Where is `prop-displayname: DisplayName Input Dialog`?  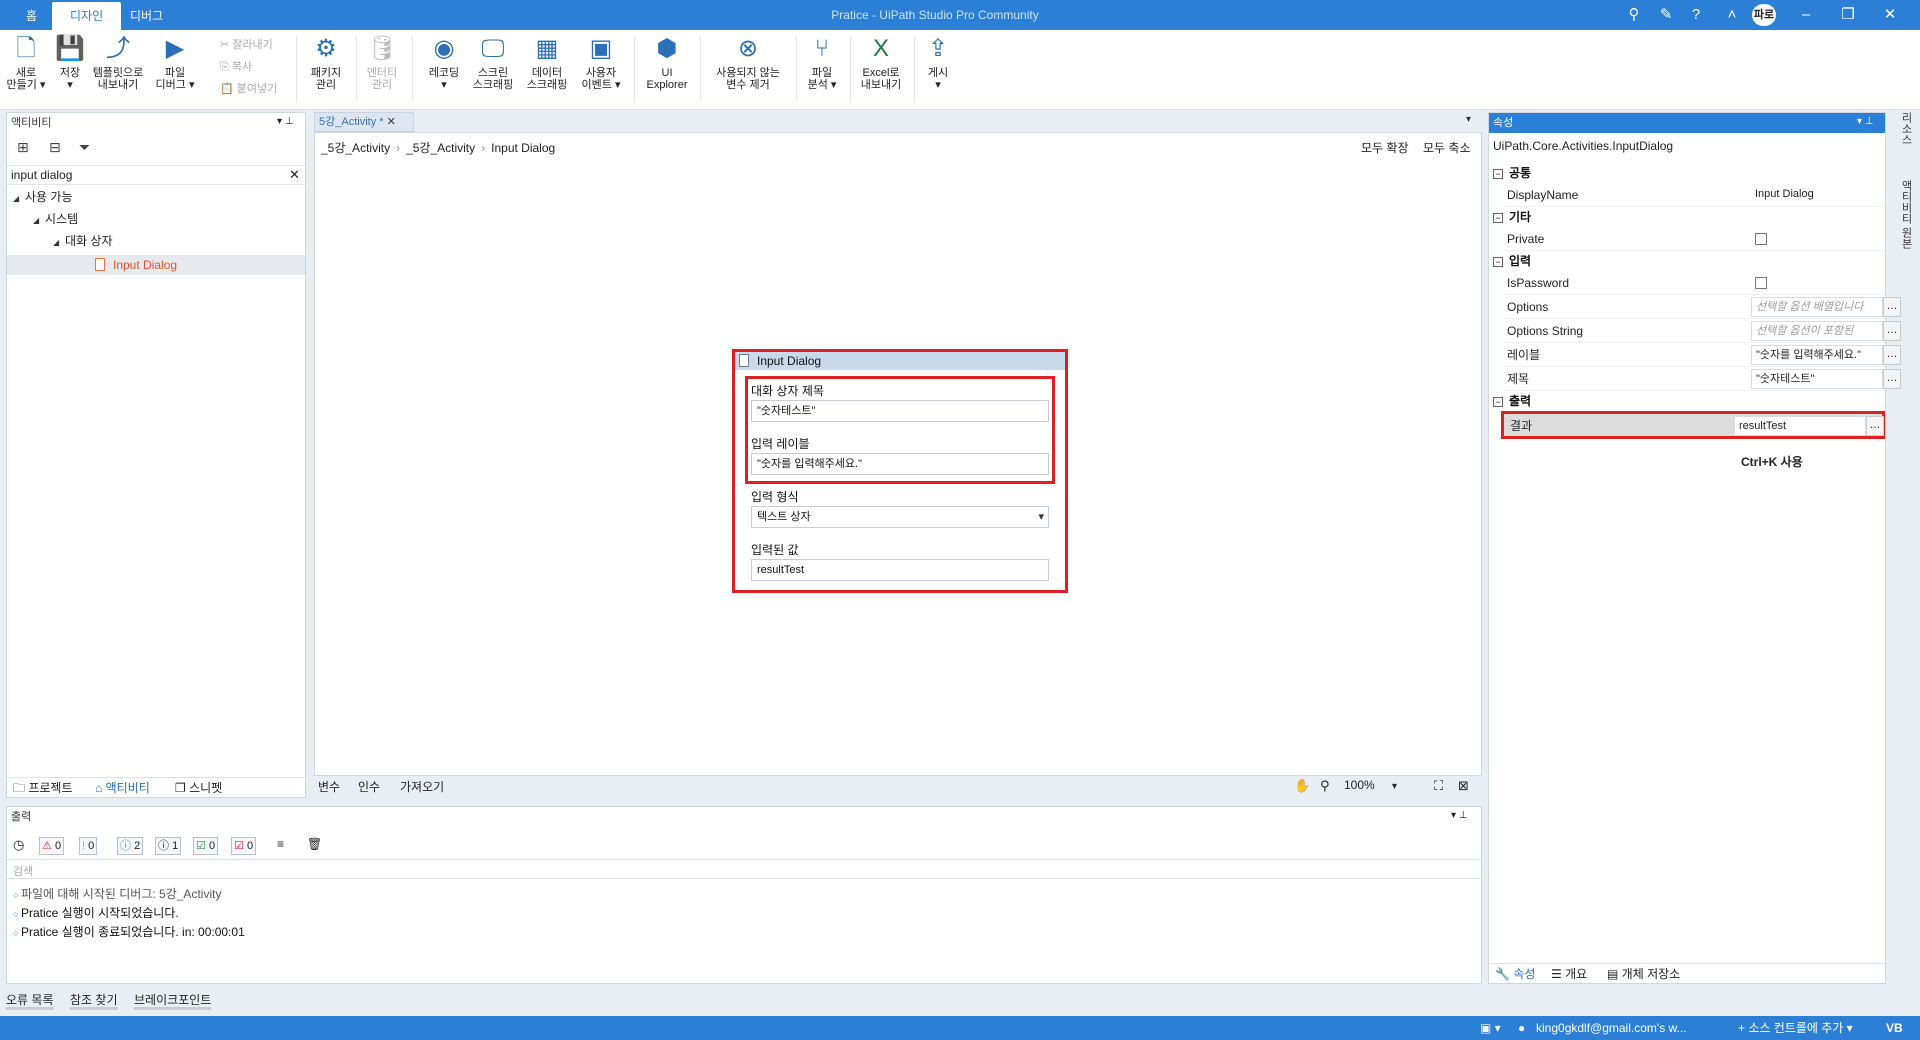 prop-displayname: DisplayName Input Dialog is located at coordinates (1695, 195).